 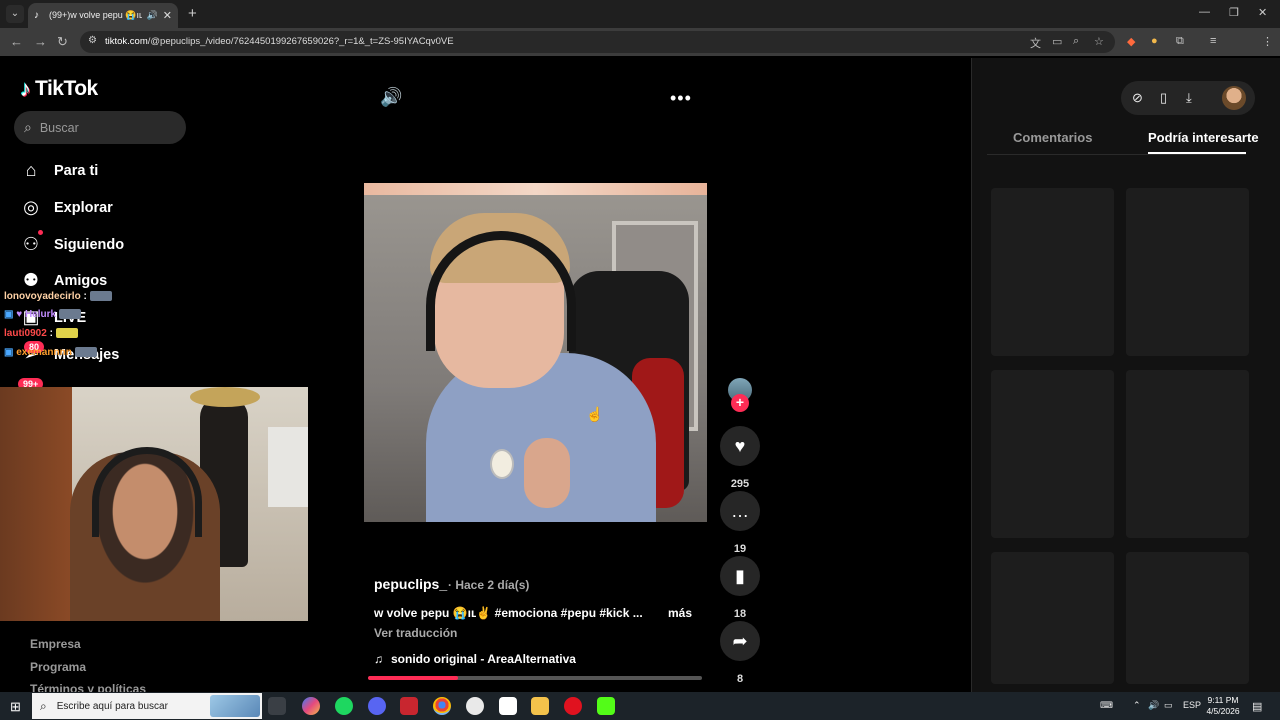 What do you see at coordinates (1257, 706) in the screenshot?
I see `notifications-icon: ▤` at bounding box center [1257, 706].